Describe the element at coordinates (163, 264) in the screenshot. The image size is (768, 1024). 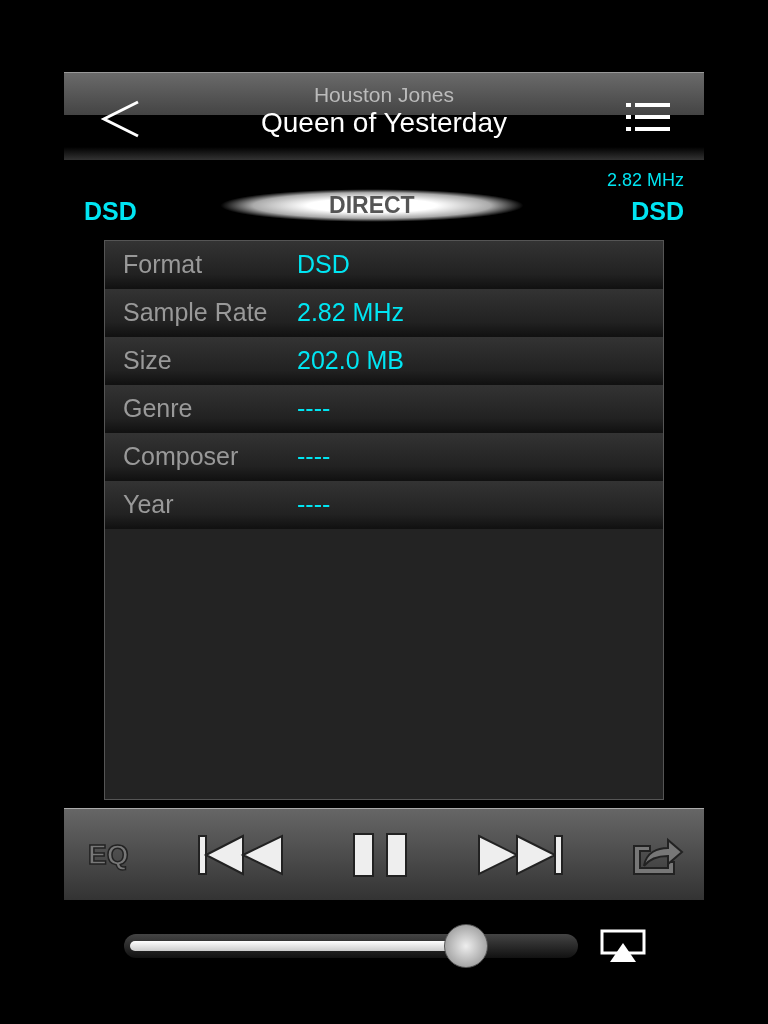
I see `info-label: Format` at that location.